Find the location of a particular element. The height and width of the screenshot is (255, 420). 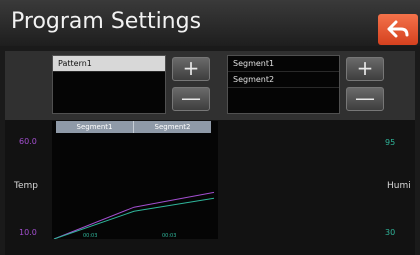

chart-lines is located at coordinates (134, 215).